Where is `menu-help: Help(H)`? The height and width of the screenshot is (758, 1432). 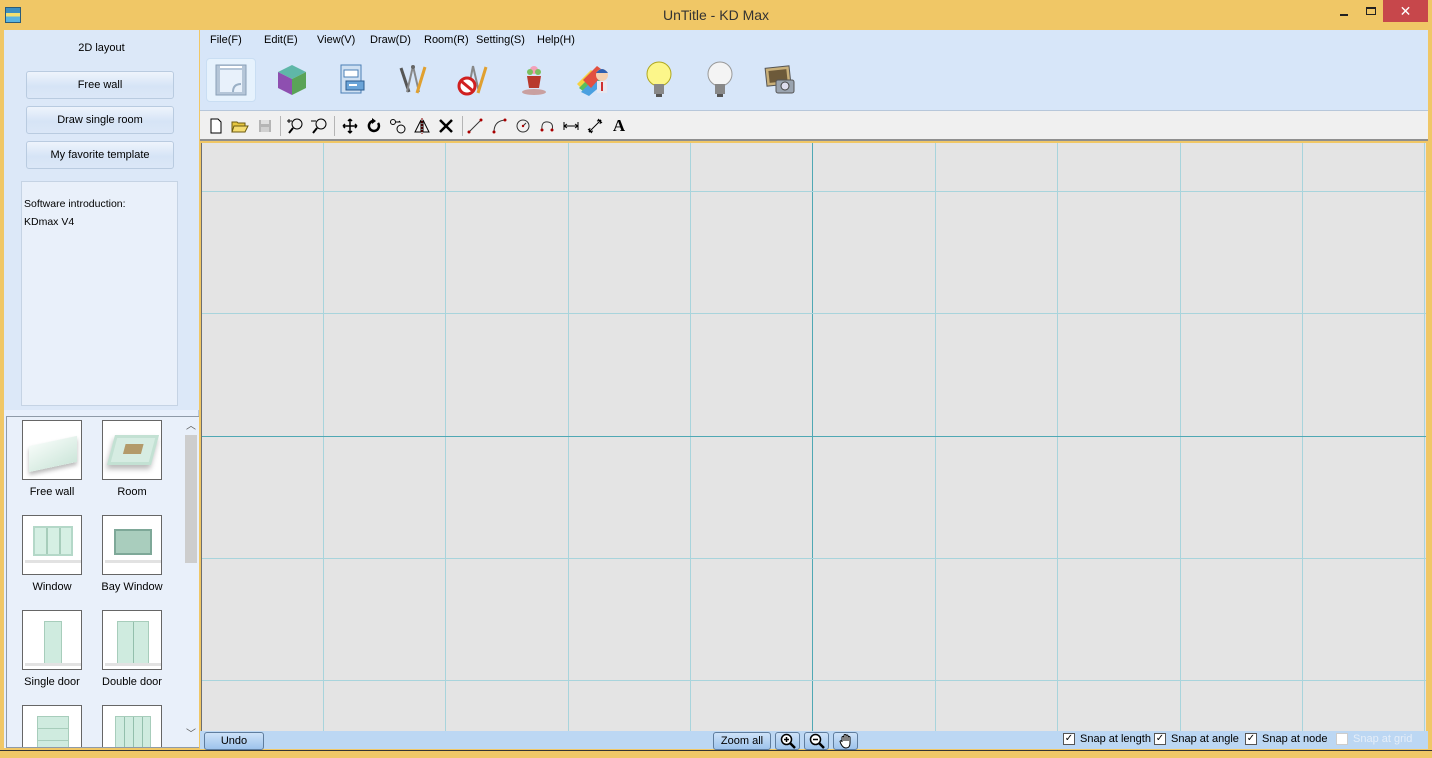 menu-help: Help(H) is located at coordinates (556, 40).